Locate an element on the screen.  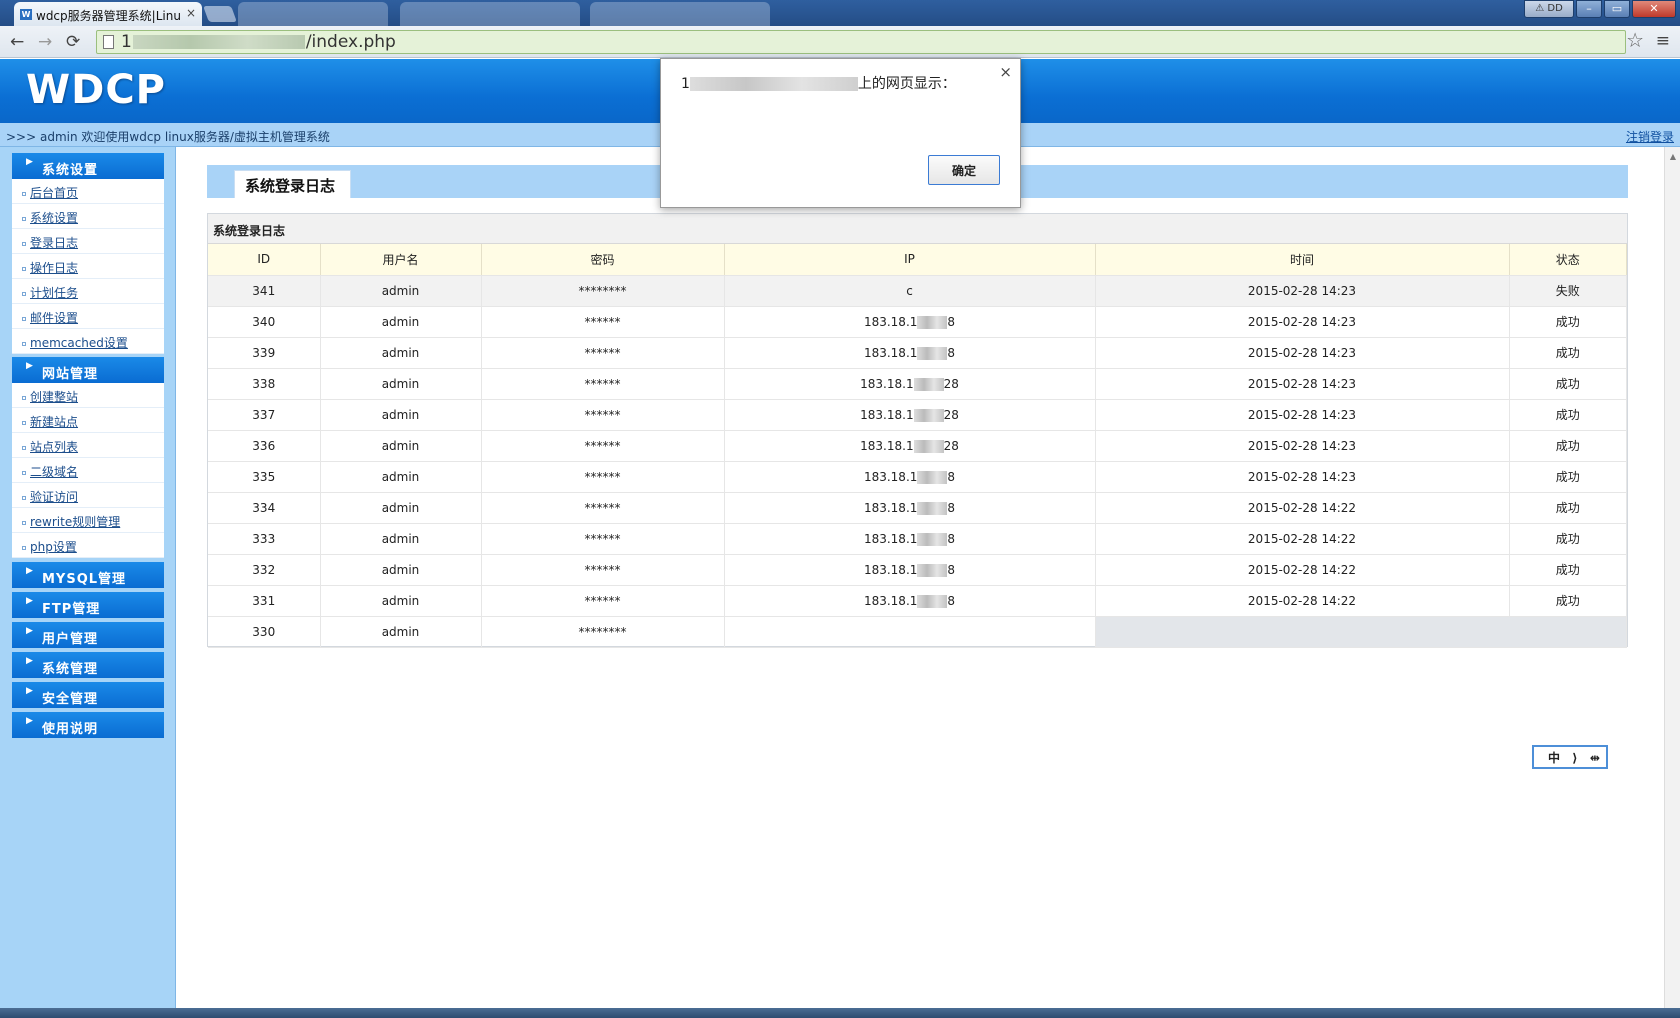
welcome-text: >>> admin 欢迎使用wdcp linux服务器/虚拟主机管理系统 is located at coordinates (168, 137).